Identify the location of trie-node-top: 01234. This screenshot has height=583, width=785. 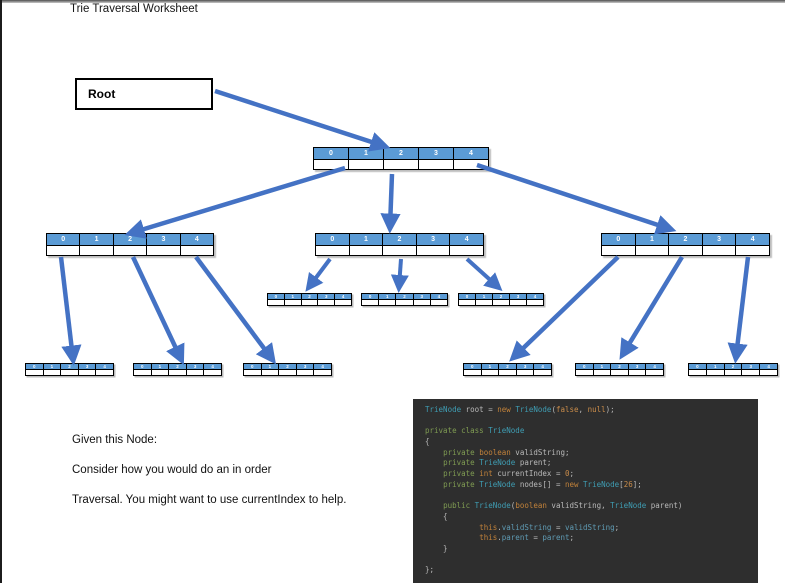
(401, 158).